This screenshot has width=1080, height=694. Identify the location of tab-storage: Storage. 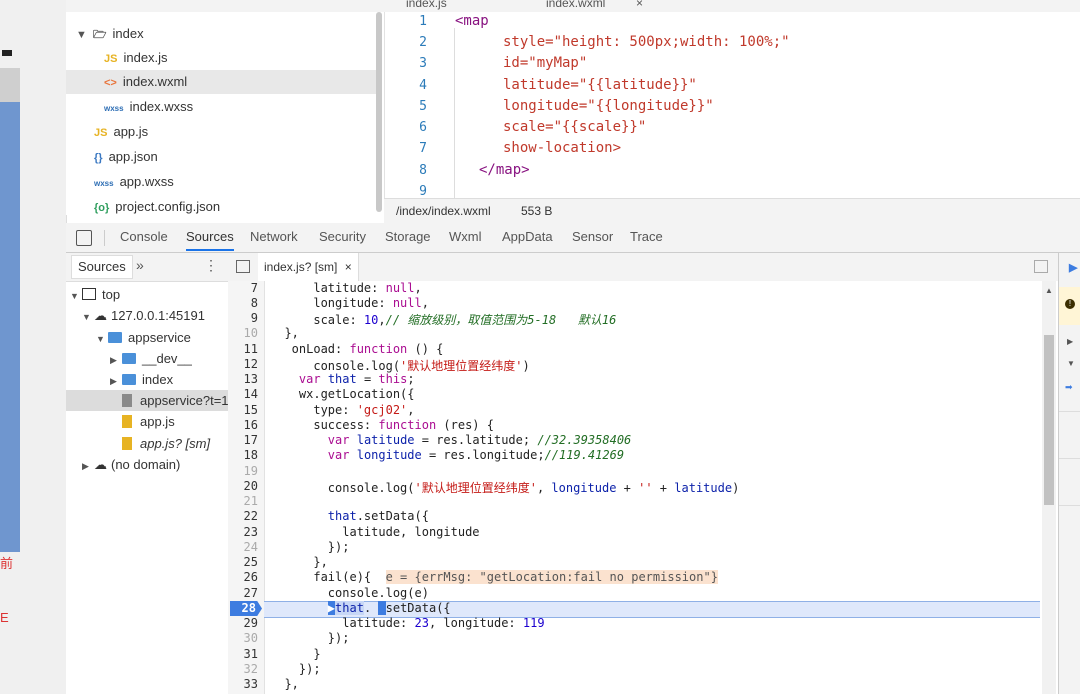
(408, 237).